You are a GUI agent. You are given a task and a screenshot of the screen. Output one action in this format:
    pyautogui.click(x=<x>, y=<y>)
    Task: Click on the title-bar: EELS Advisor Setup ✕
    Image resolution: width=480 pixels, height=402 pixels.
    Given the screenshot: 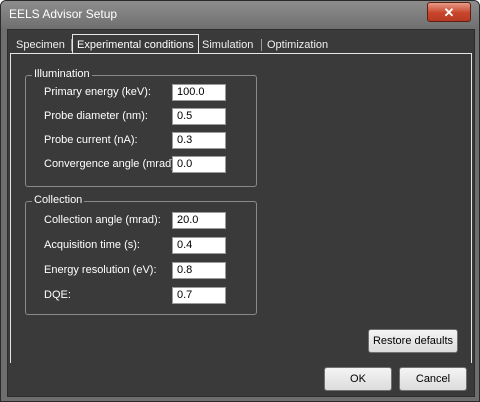 What is the action you would take?
    pyautogui.click(x=240, y=15)
    